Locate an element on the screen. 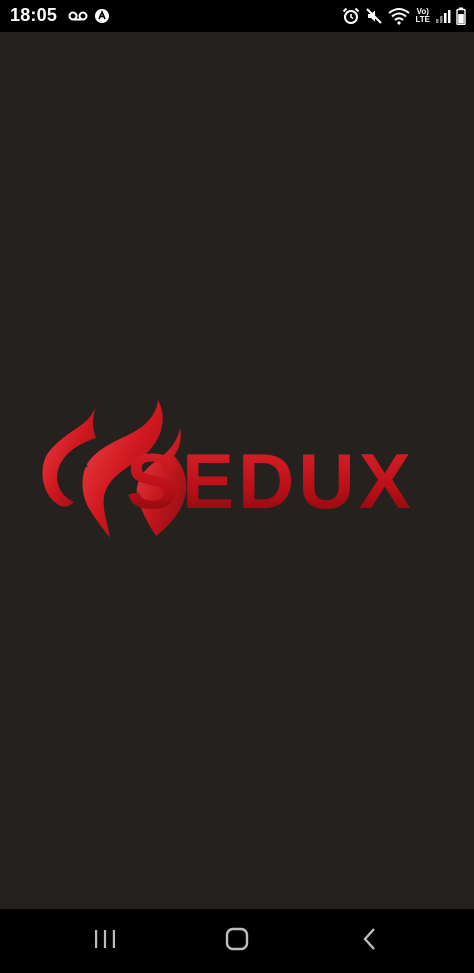  home-button is located at coordinates (237, 941).